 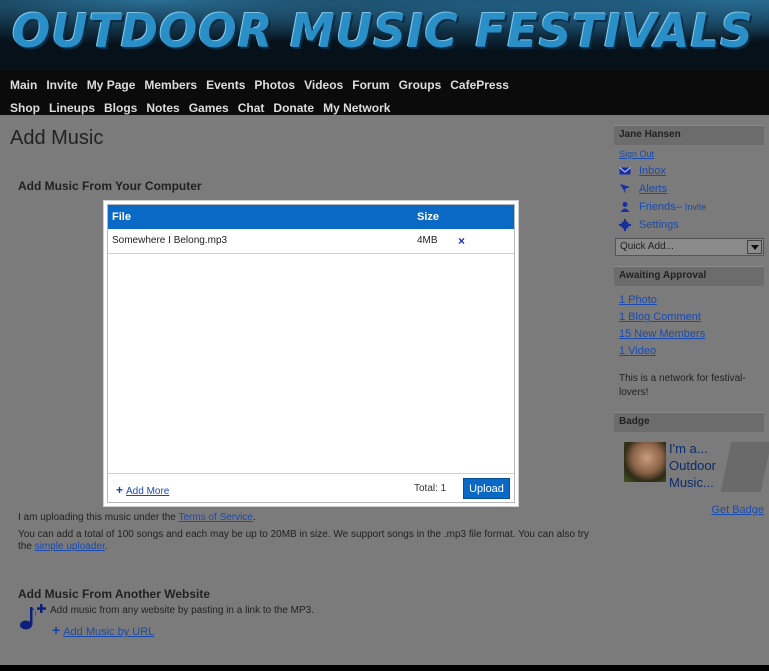 What do you see at coordinates (689, 334) in the screenshot?
I see `approval-item-new-members: 15 New Members` at bounding box center [689, 334].